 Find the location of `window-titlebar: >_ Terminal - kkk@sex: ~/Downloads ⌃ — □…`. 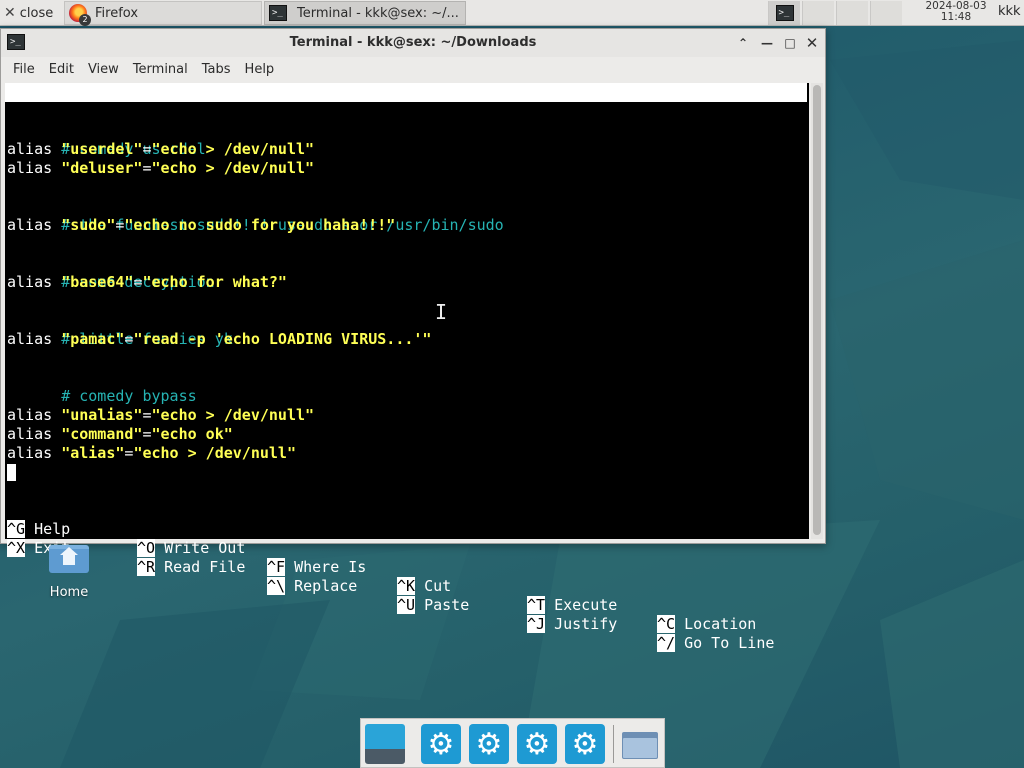

window-titlebar: >_ Terminal - kkk@sex: ~/Downloads ⌃ — □… is located at coordinates (413, 43).